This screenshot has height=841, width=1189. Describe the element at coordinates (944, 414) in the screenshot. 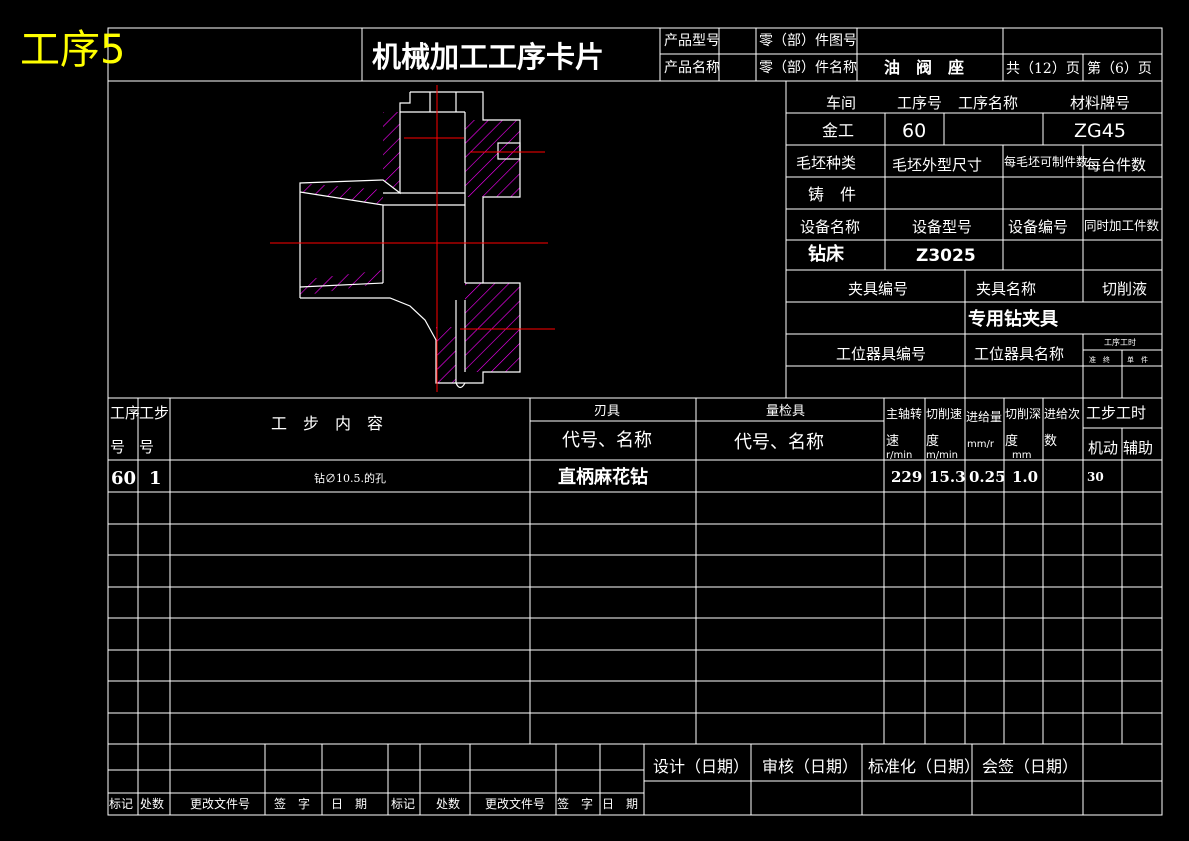

I see `col-cut-speed-l1: 切削速` at that location.